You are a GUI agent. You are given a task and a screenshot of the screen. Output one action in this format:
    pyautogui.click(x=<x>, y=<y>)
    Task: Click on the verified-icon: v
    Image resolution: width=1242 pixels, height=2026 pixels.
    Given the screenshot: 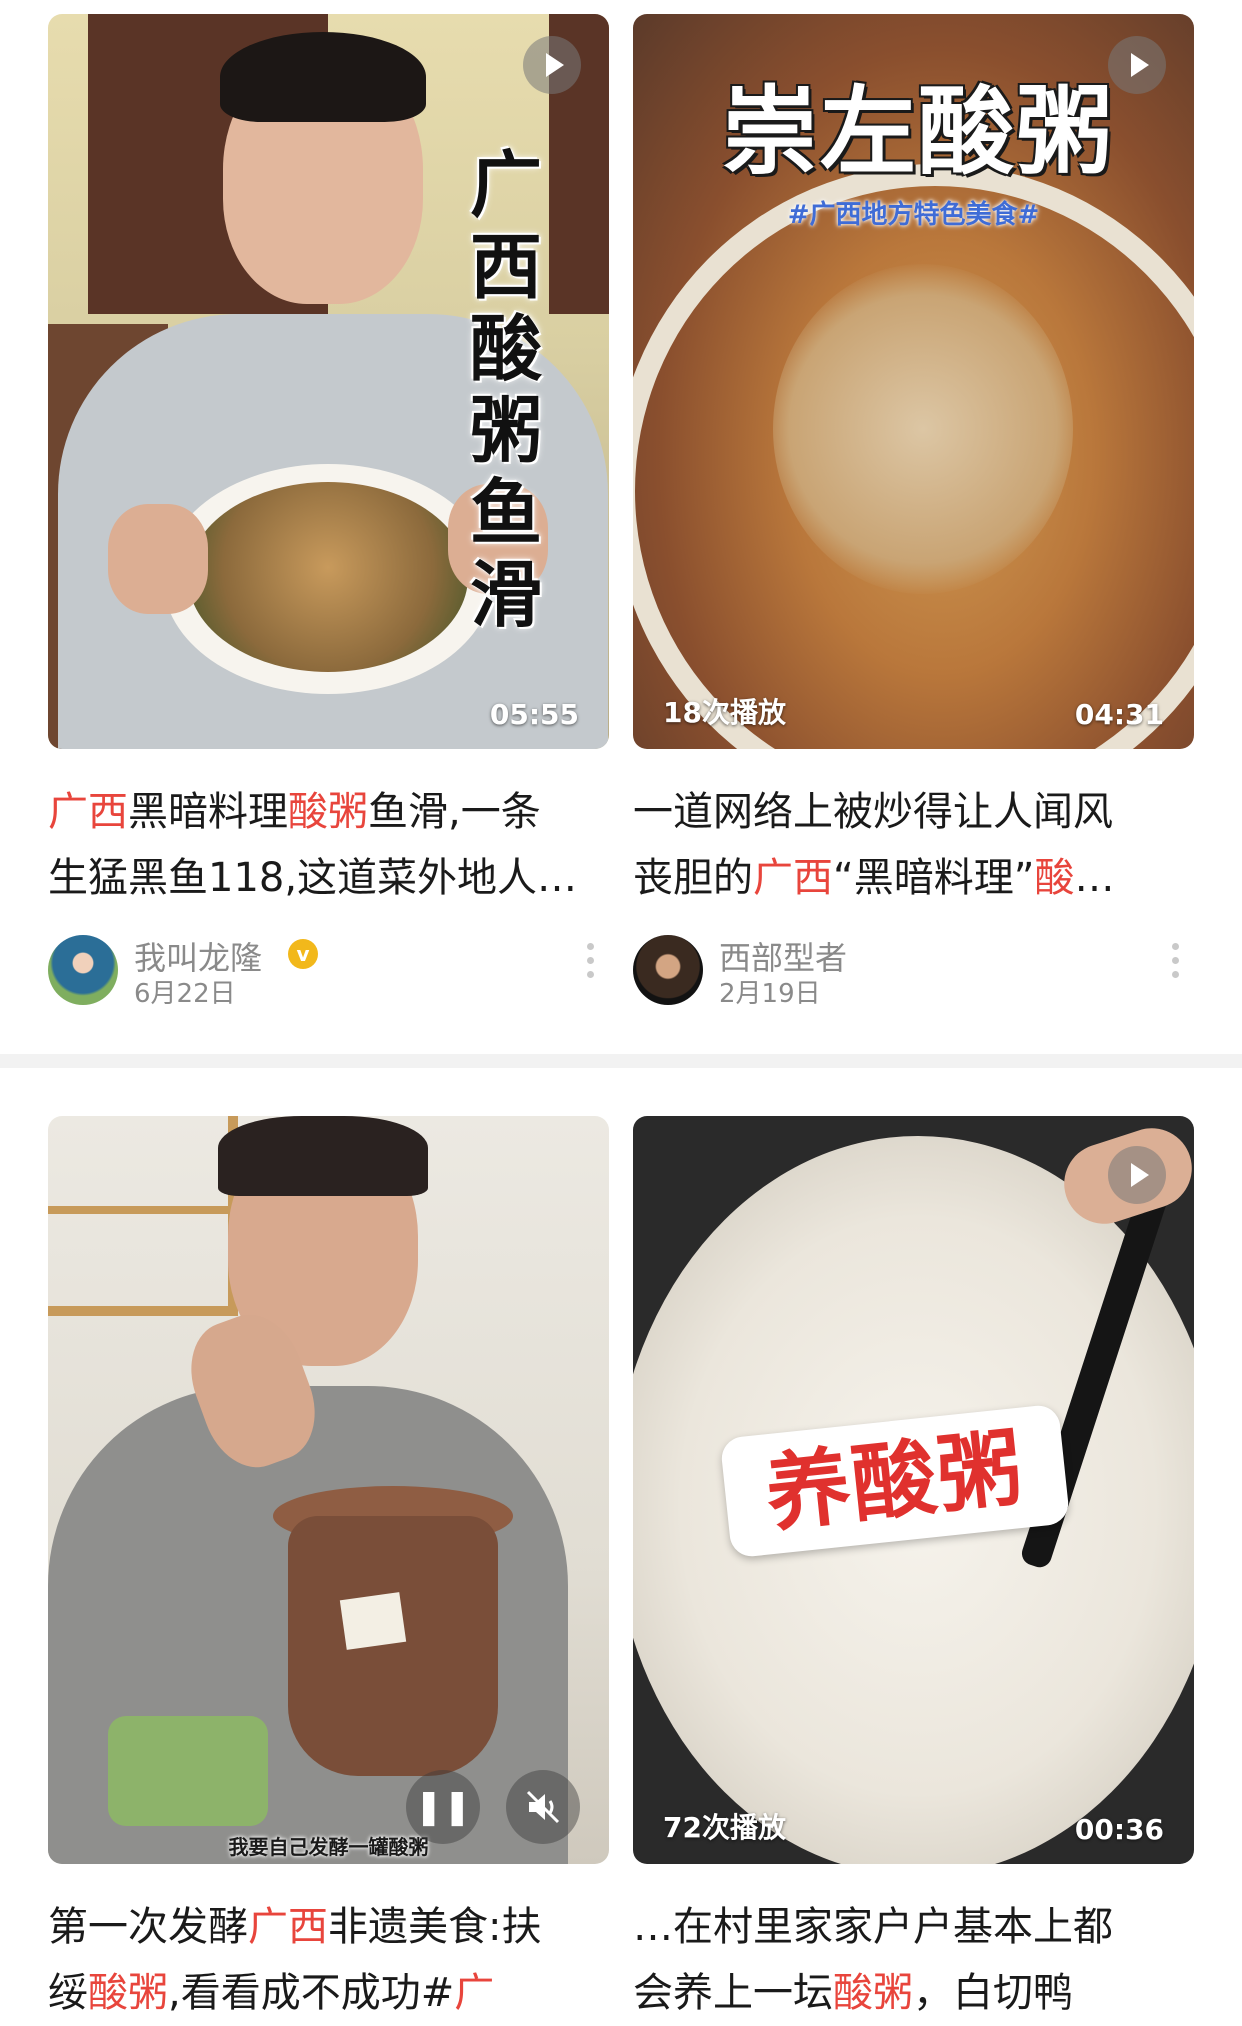 What is the action you would take?
    pyautogui.click(x=303, y=954)
    